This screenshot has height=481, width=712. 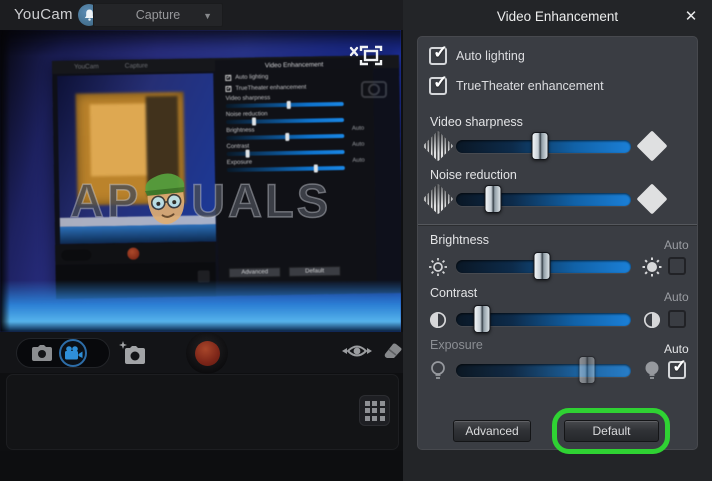 What do you see at coordinates (202, 412) in the screenshot?
I see `media-gallery-strip` at bounding box center [202, 412].